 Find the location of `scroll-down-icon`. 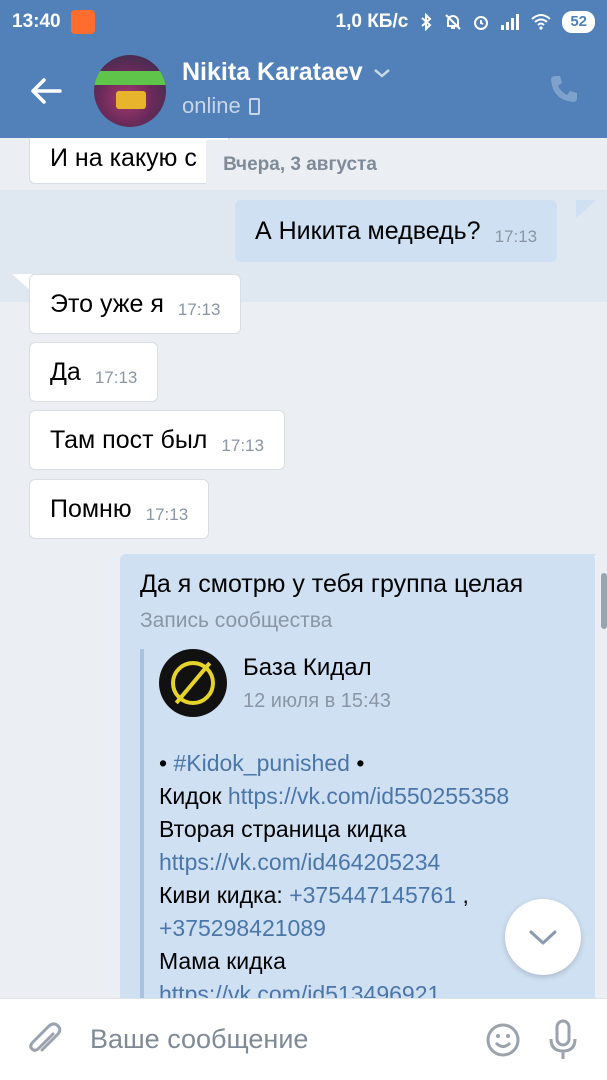

scroll-down-icon is located at coordinates (543, 937).